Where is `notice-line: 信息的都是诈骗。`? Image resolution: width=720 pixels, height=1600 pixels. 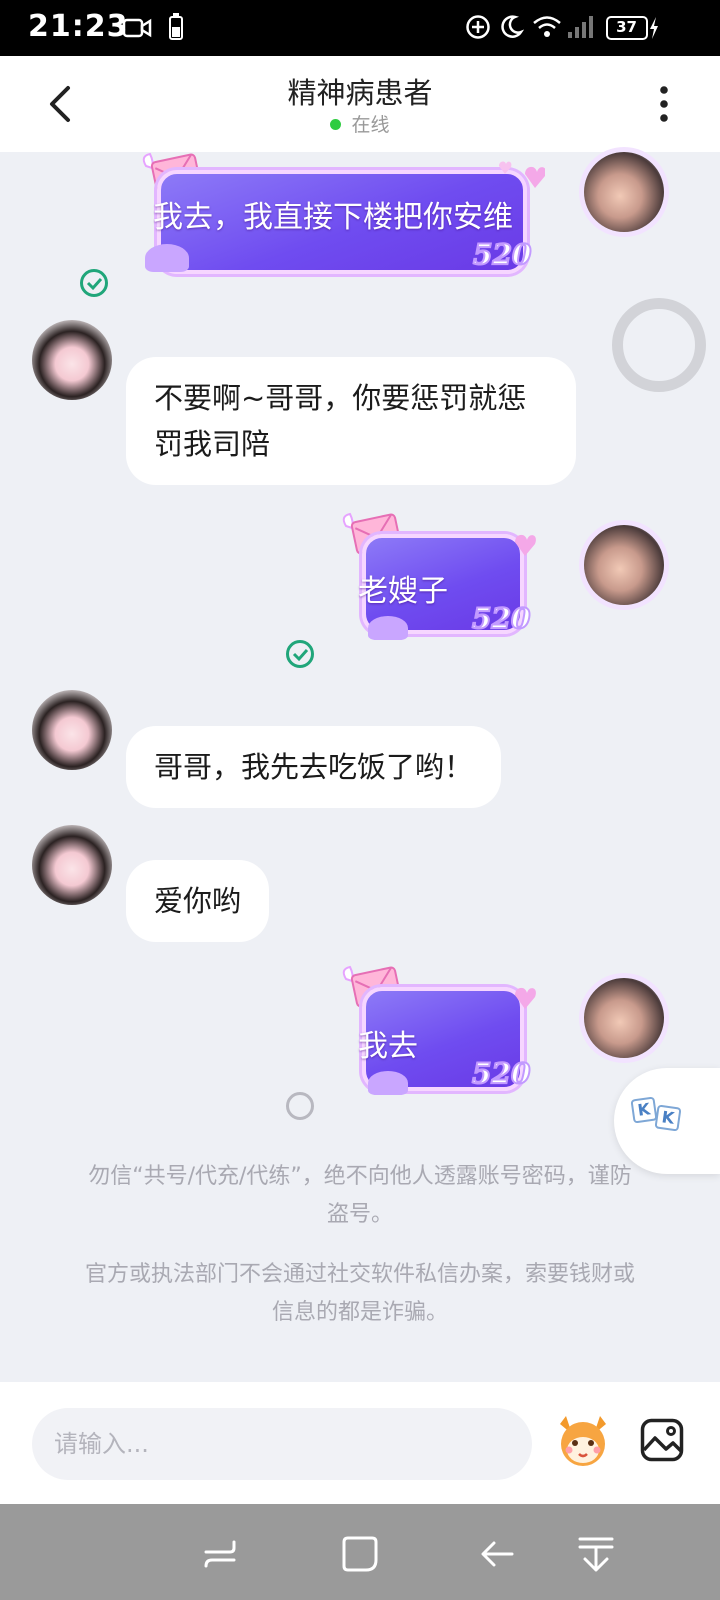
notice-line: 信息的都是诈骗。 is located at coordinates (359, 1312).